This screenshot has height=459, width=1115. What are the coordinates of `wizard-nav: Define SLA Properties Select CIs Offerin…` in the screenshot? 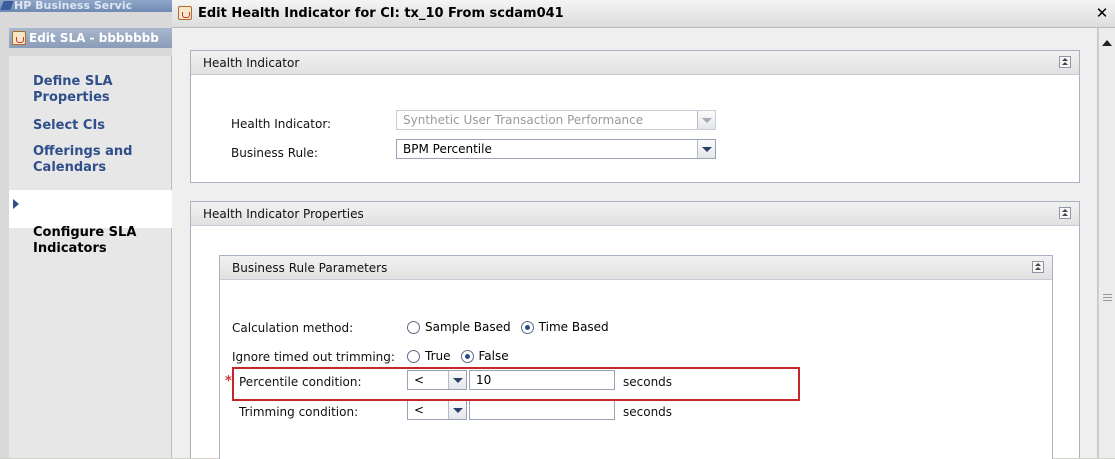 It's located at (90, 257).